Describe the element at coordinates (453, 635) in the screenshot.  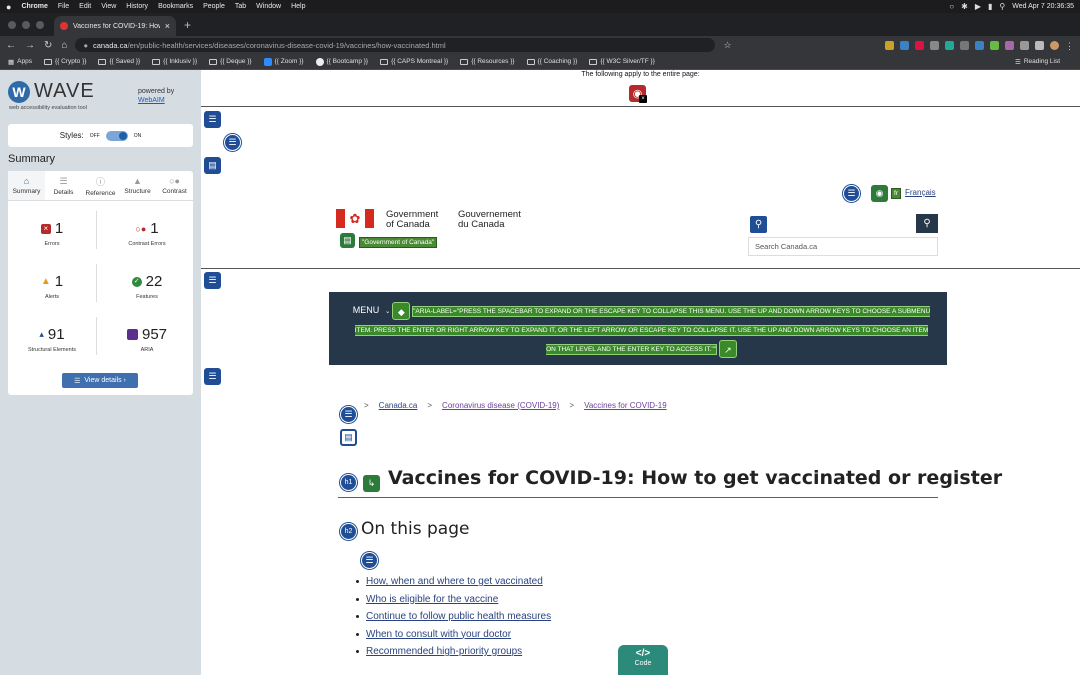
I see `toc-item: When to consult with your doctor` at that location.